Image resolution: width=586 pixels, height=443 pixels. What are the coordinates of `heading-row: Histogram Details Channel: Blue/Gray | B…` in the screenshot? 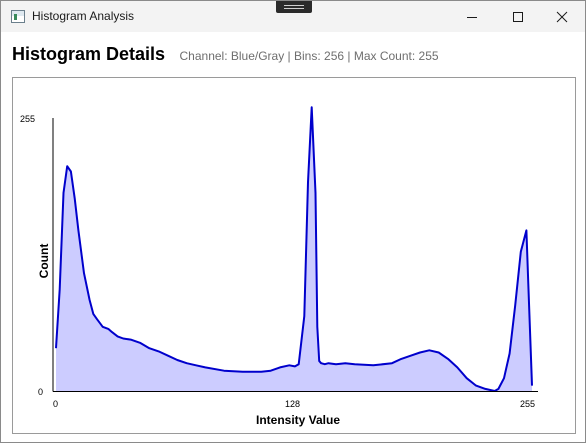 It's located at (225, 57).